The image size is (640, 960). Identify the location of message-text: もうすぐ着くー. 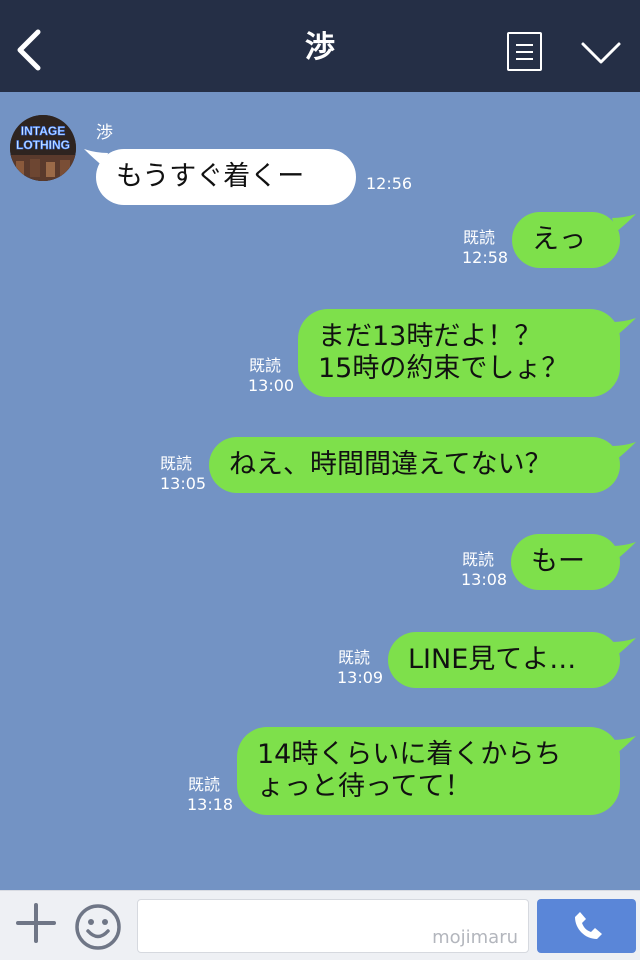
(210, 176).